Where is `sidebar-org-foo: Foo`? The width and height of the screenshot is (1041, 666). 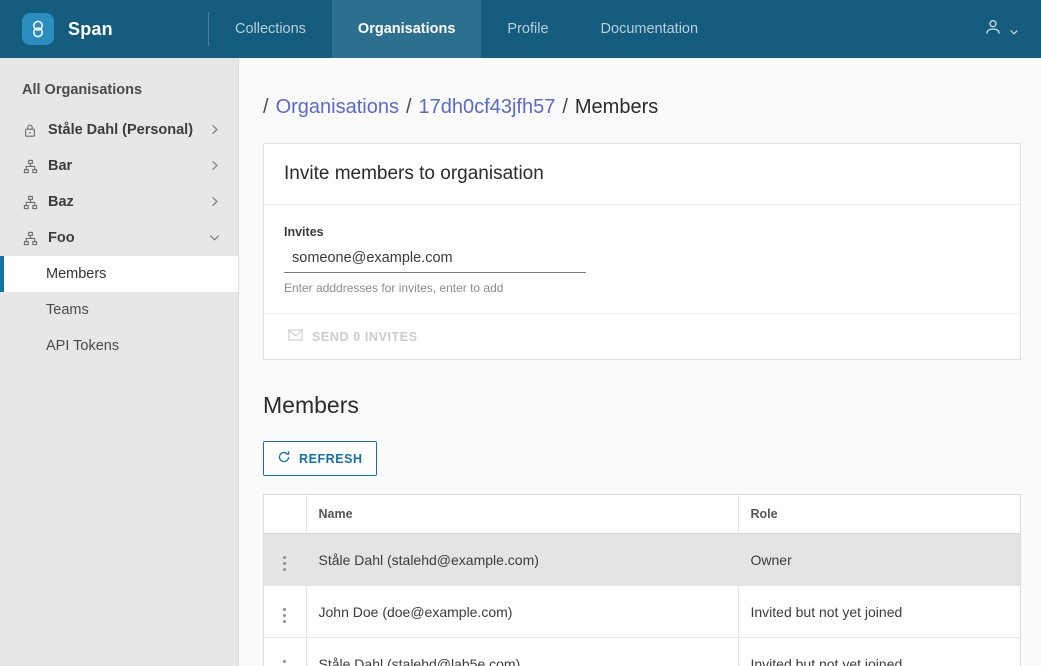 sidebar-org-foo: Foo is located at coordinates (119, 238).